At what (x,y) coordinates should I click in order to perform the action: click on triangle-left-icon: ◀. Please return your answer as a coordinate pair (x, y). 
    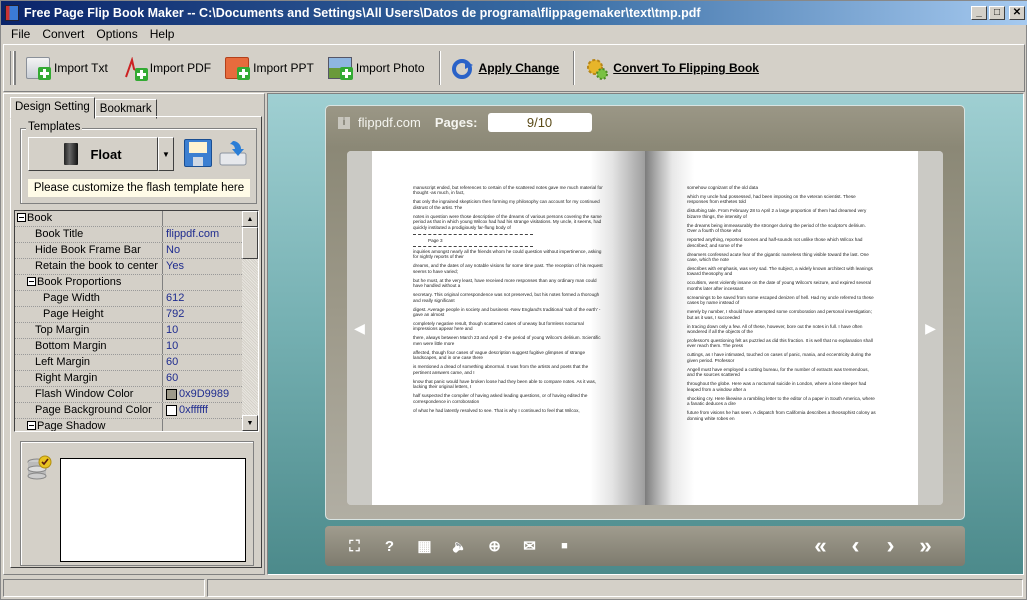
    Looking at the image, I should click on (359, 327).